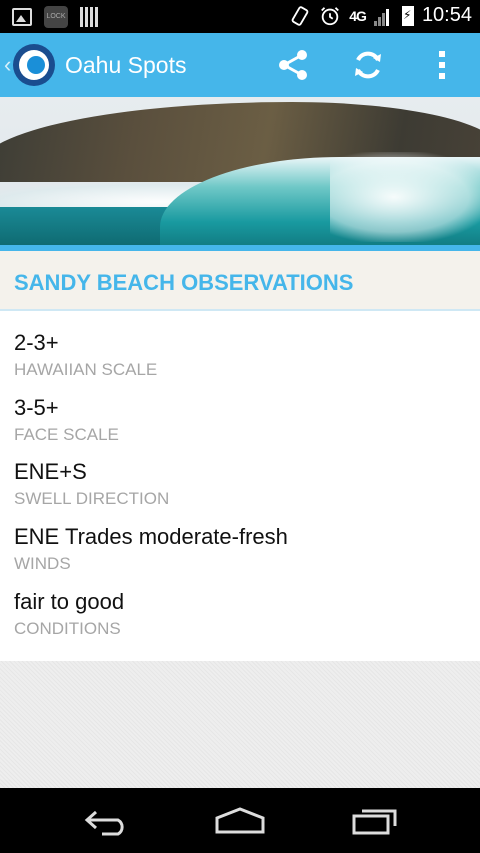  I want to click on overflow-menu-icon, so click(442, 65).